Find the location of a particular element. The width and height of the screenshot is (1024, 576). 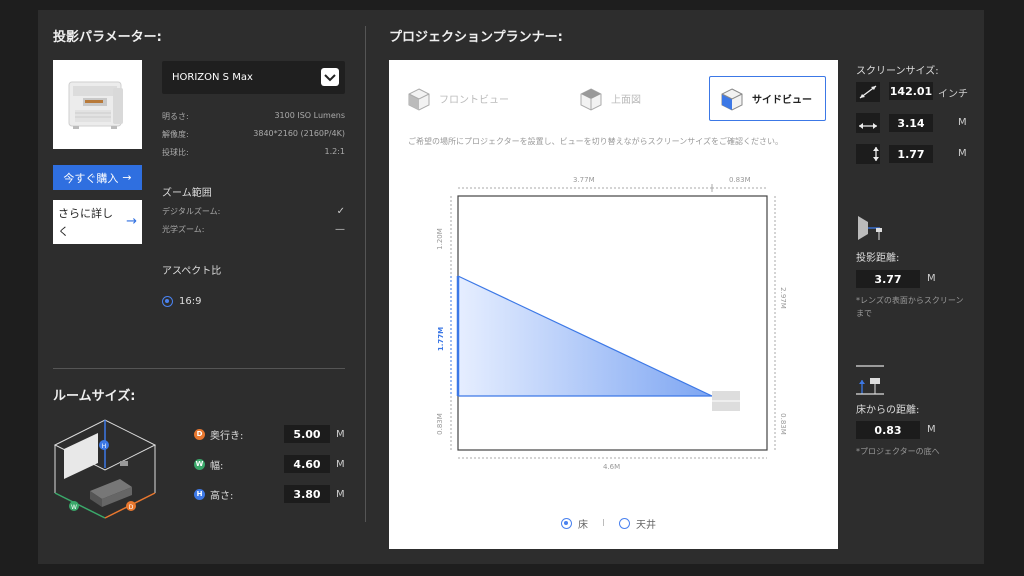

learn-more-button: さらに詳しく → is located at coordinates (97, 222).